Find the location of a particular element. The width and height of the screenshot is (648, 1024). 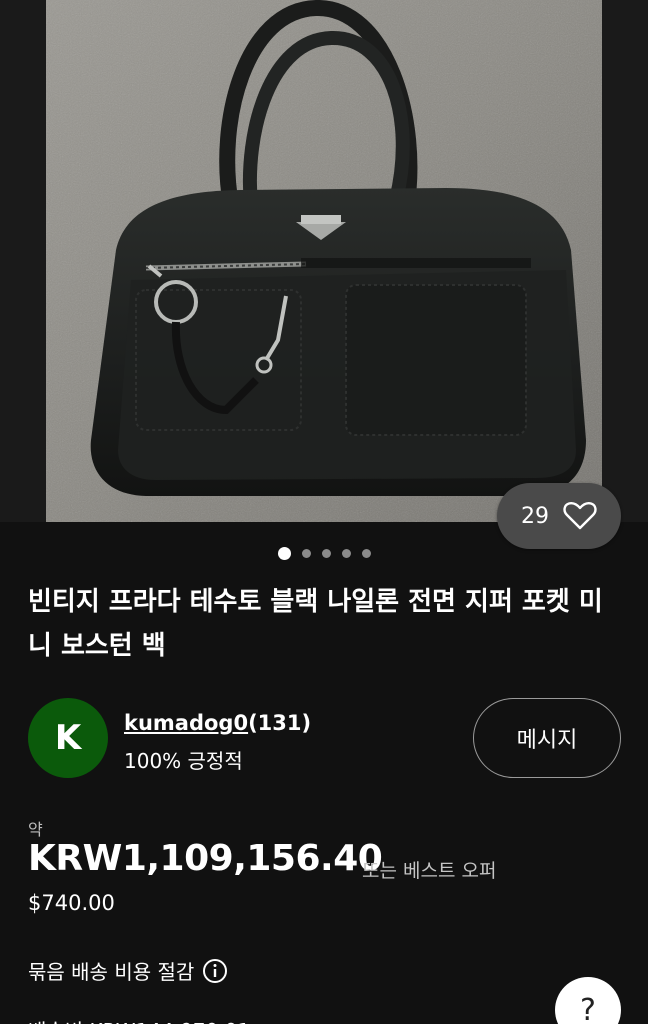

heart-icon is located at coordinates (580, 516).